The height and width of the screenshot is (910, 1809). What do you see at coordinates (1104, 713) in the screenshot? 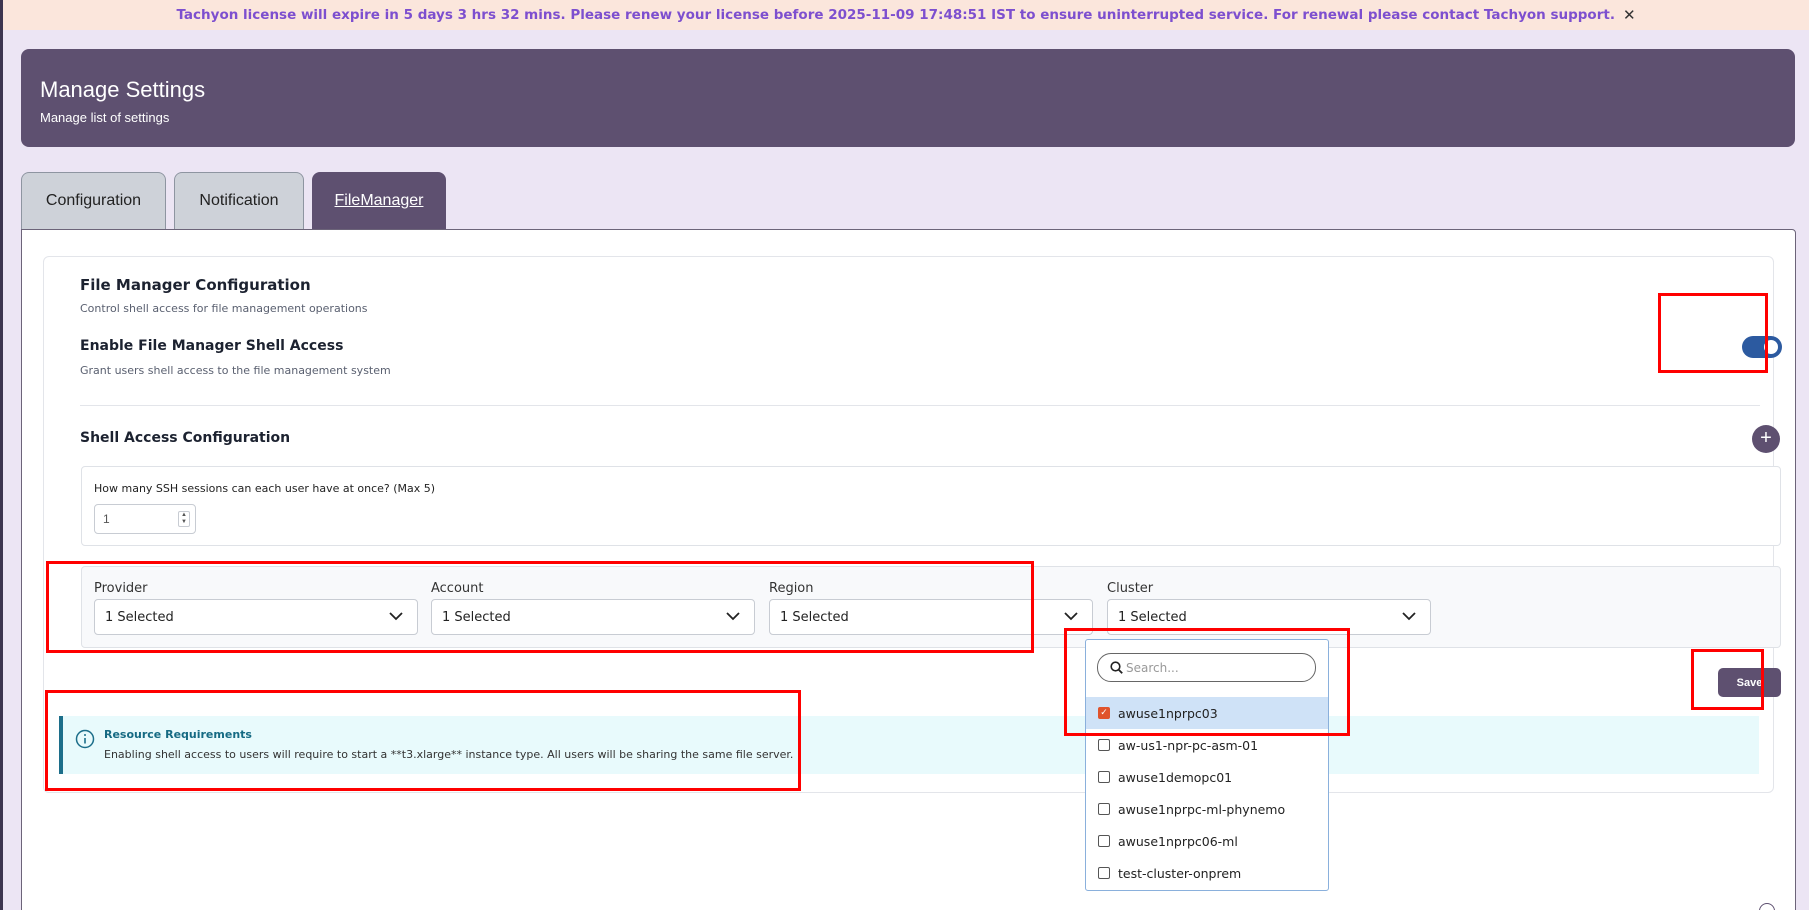
I see `checkbox-checked-icon: ✓` at bounding box center [1104, 713].